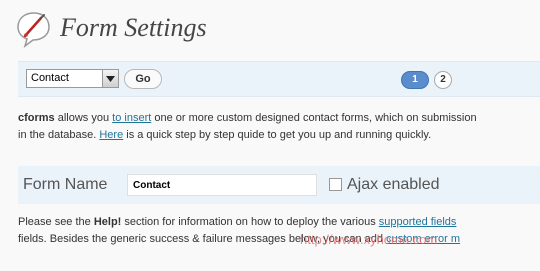  Describe the element at coordinates (36, 118) in the screenshot. I see `brand-name: cforms` at that location.